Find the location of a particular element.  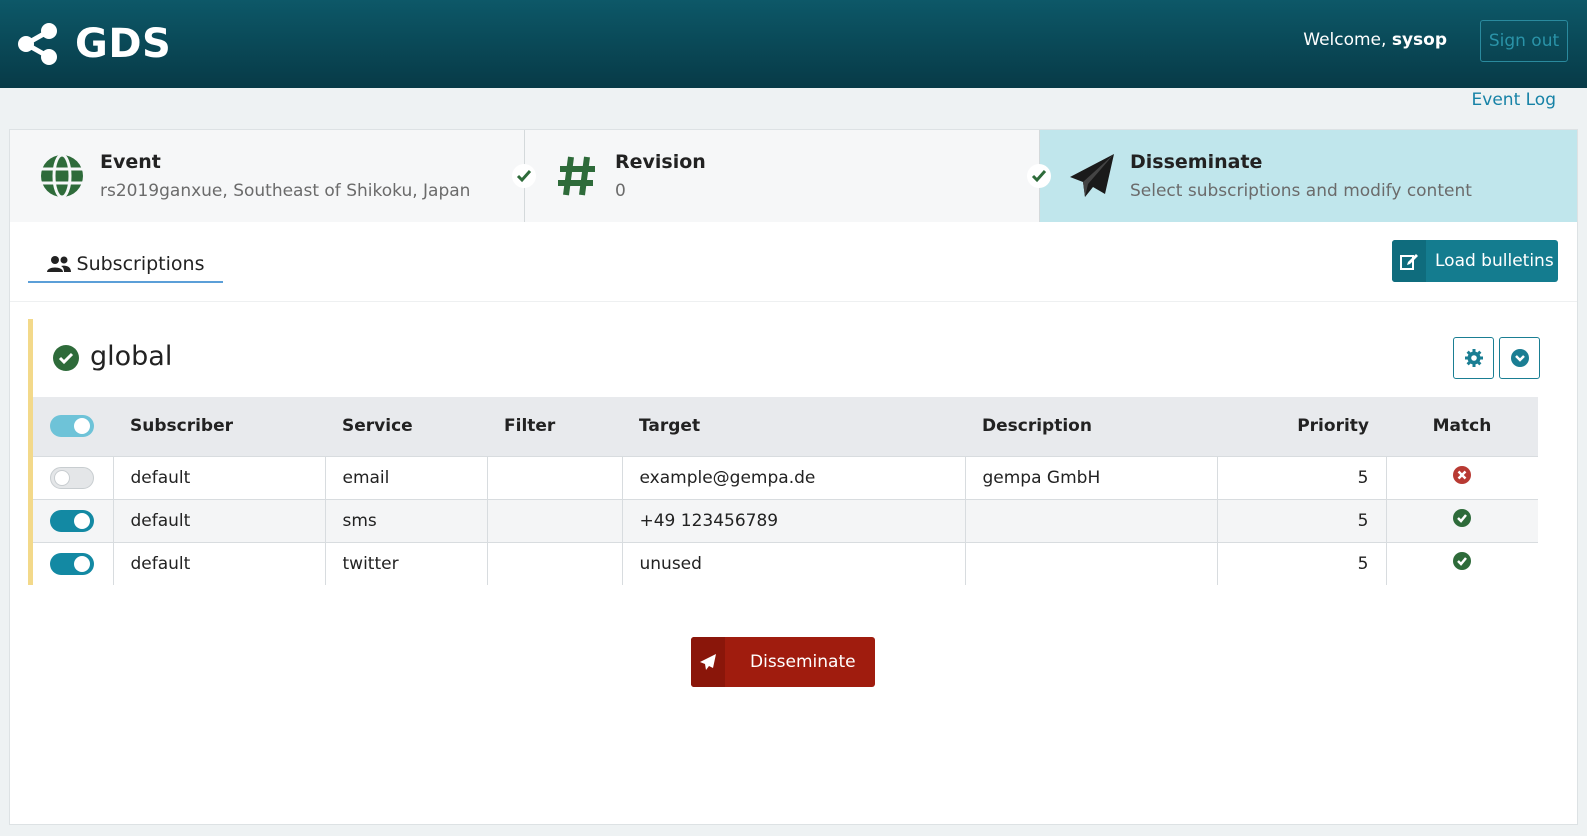

target-cell: +49 123456789 is located at coordinates (793, 520).